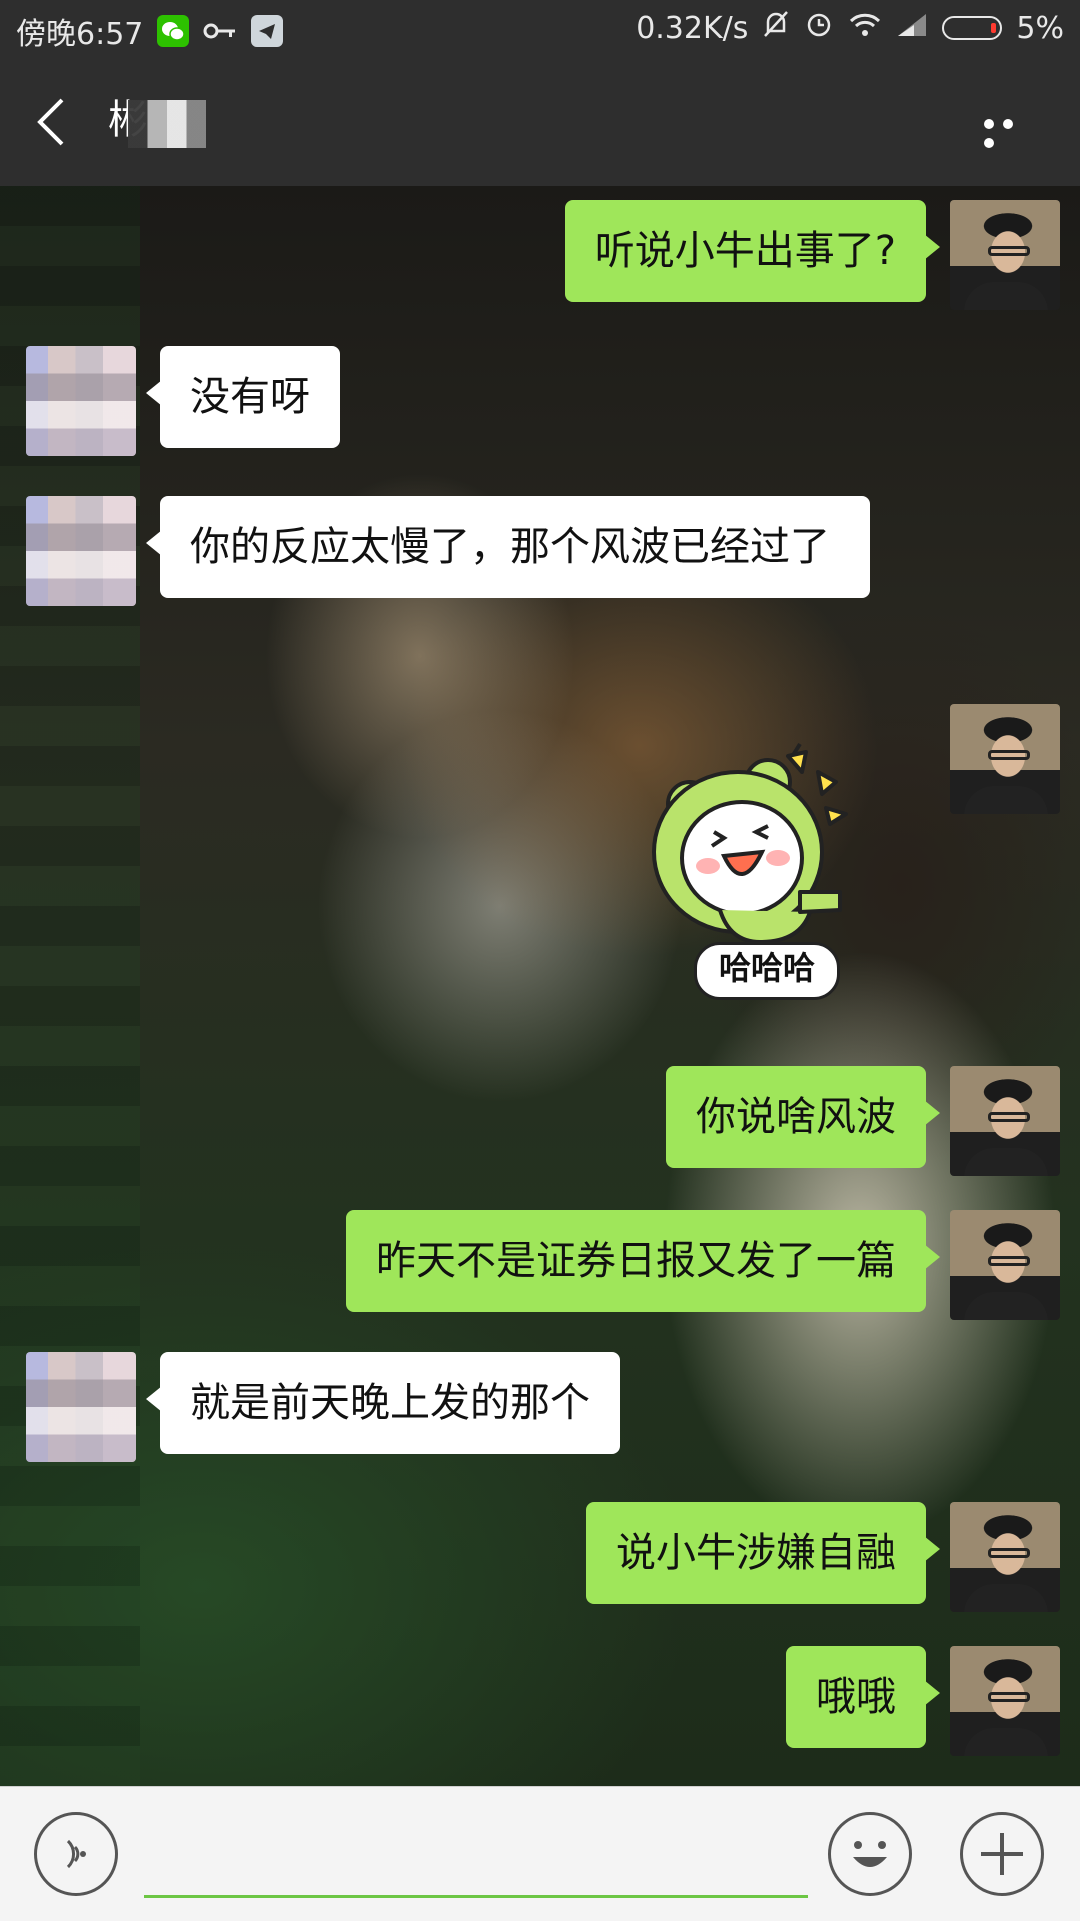 The image size is (1080, 1921). I want to click on more-options-icon, so click(1010, 131).